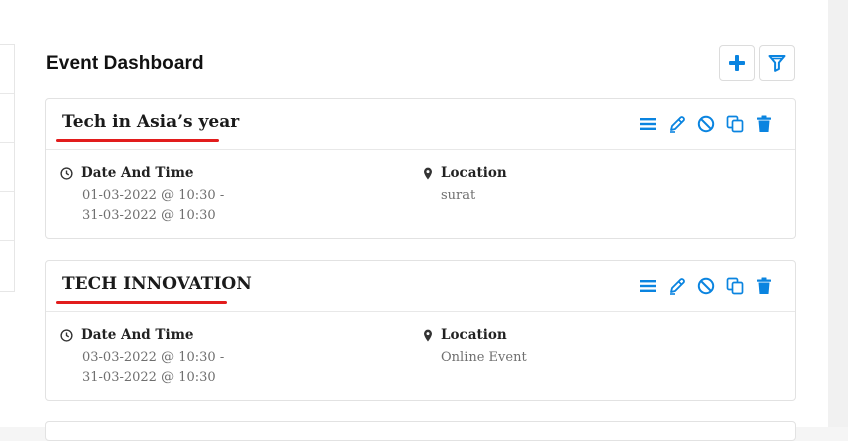 Image resolution: width=848 pixels, height=441 pixels. What do you see at coordinates (484, 357) in the screenshot?
I see `location-value: Online Event` at bounding box center [484, 357].